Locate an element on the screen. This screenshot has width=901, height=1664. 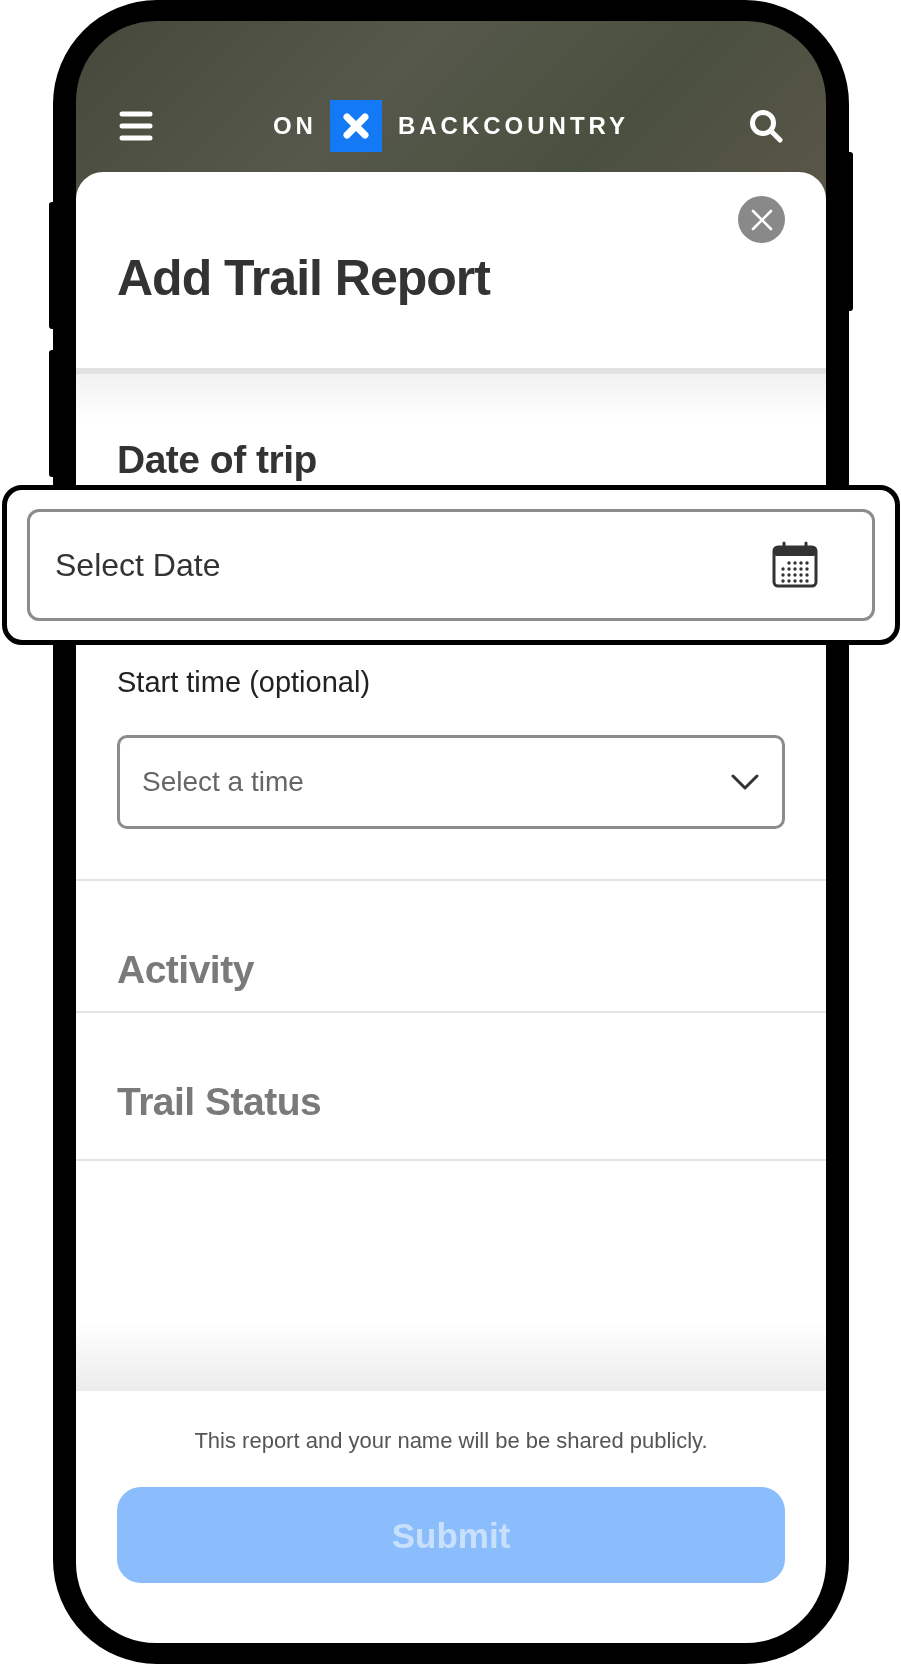
menu-icon is located at coordinates (136, 126).